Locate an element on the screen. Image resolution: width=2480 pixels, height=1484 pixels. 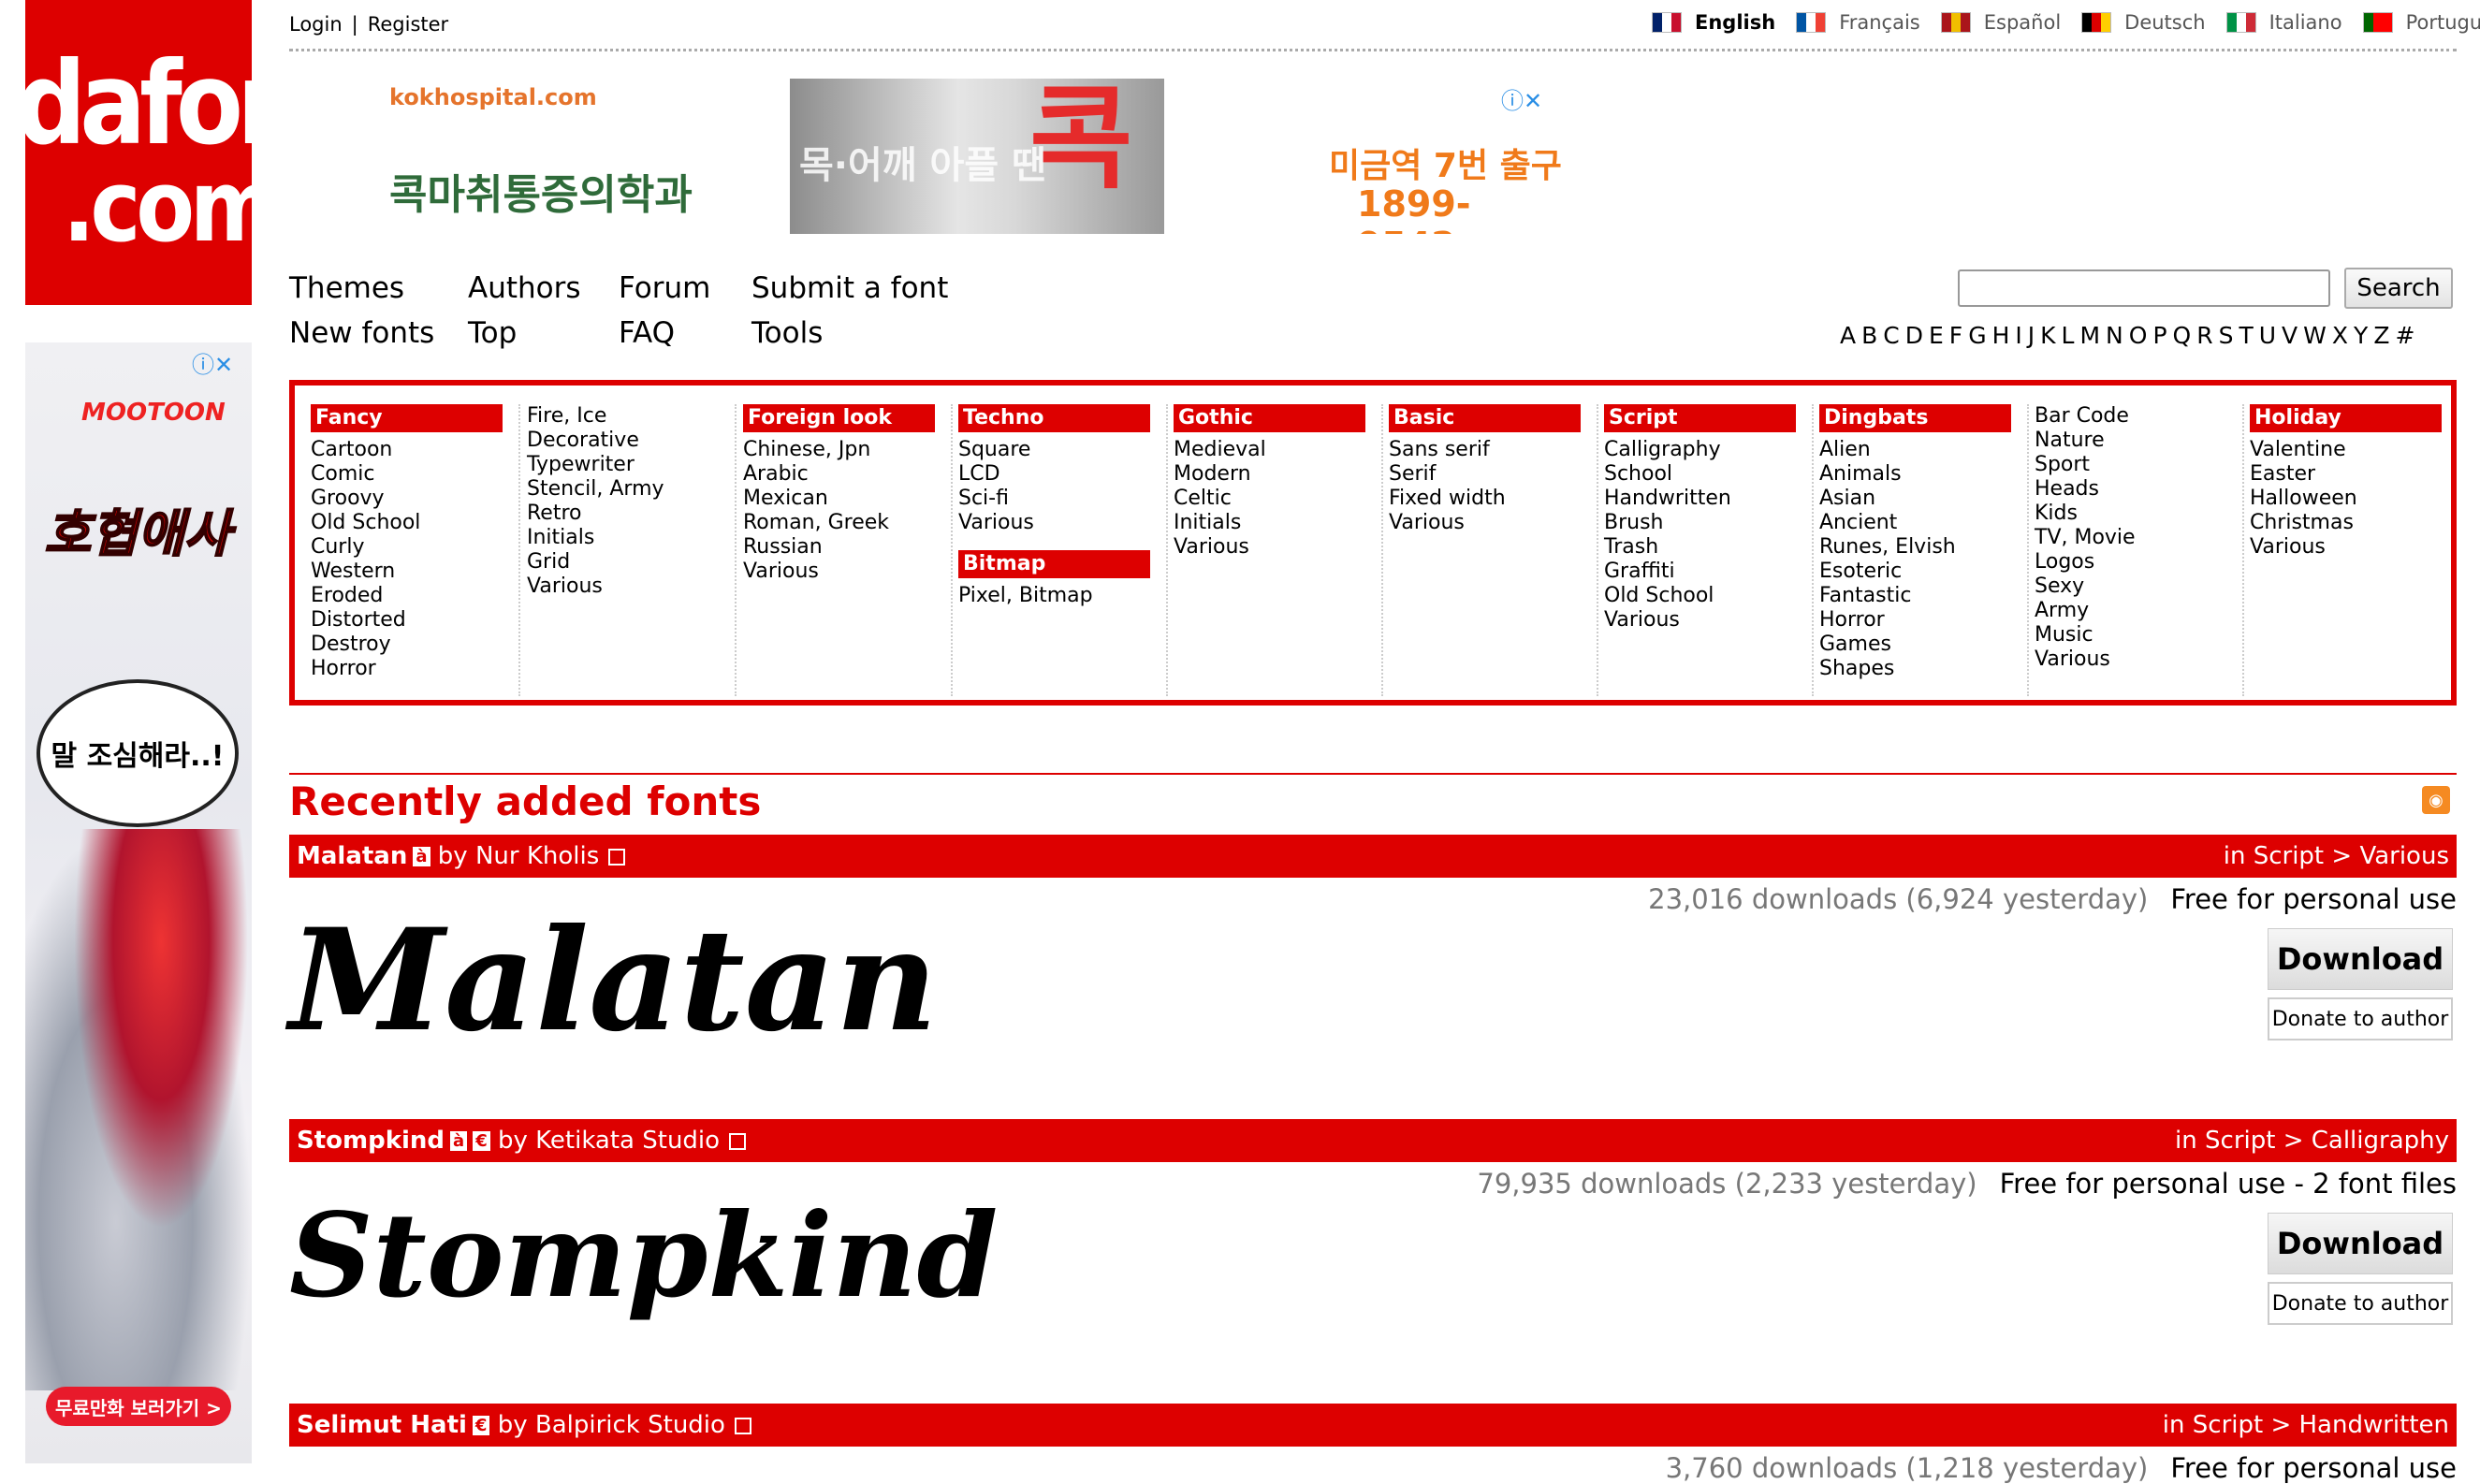
donate-button: Donate to author is located at coordinates (2360, 1018).